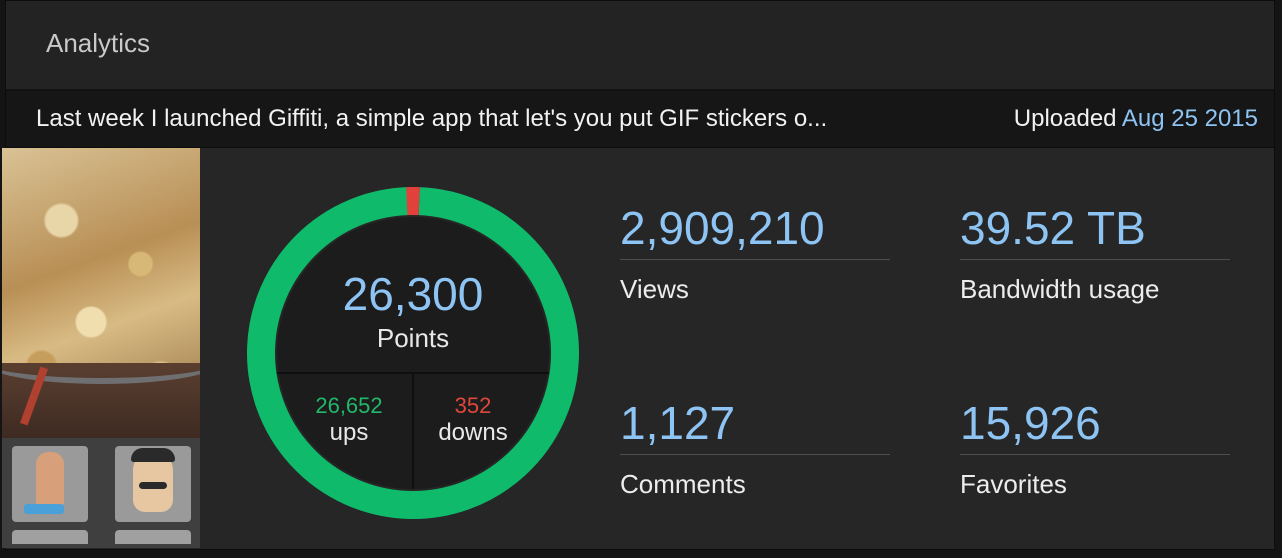 This screenshot has height=558, width=1282. I want to click on downs-value: 352, so click(473, 405).